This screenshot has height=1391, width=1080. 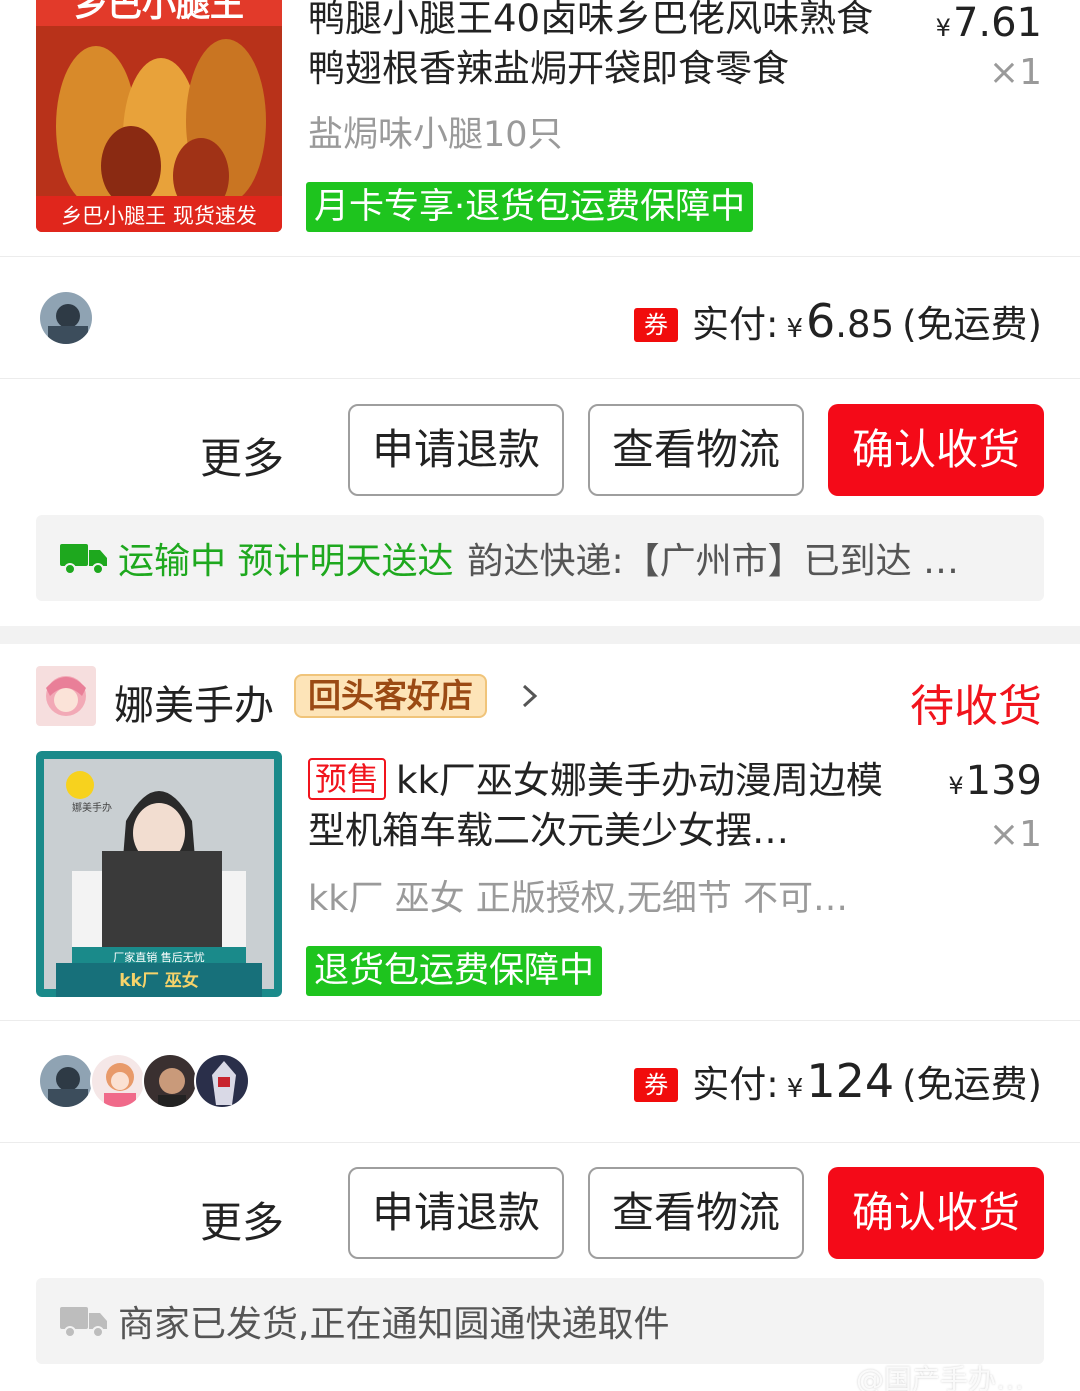 What do you see at coordinates (837, 321) in the screenshot?
I see `payment-total: 券 实付: ¥ 6.85 (免运费)` at bounding box center [837, 321].